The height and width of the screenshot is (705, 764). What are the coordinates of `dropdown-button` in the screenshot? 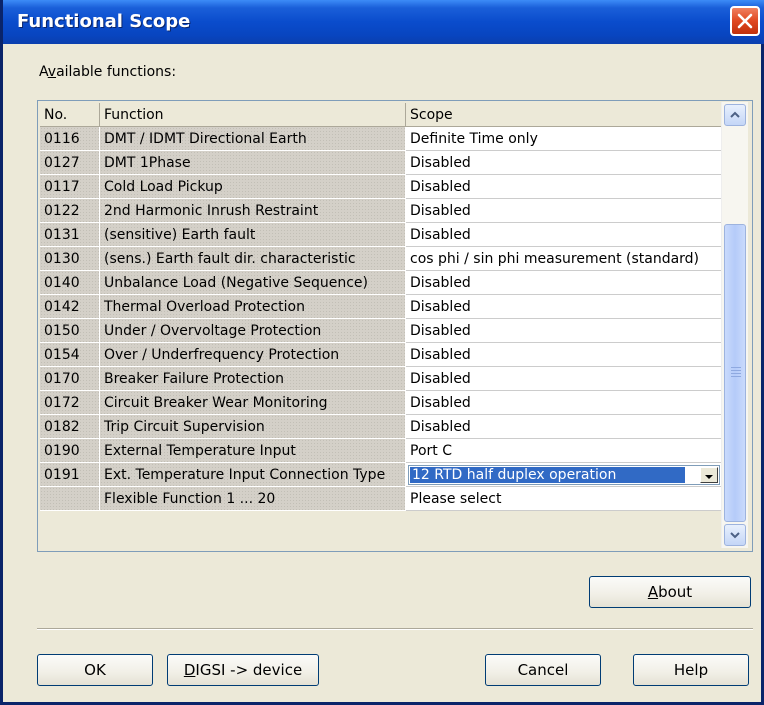 It's located at (709, 475).